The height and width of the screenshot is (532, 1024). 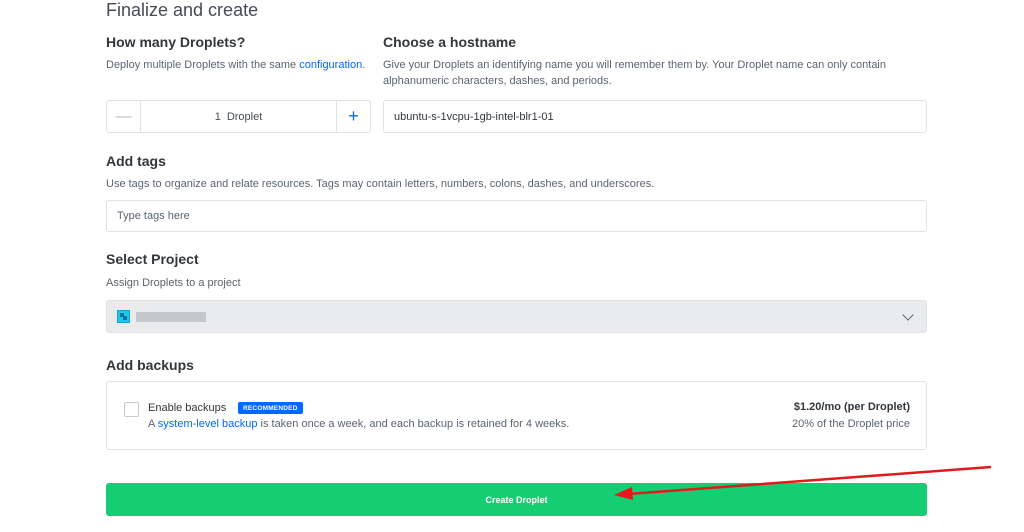 I want to click on backup-price: $1.20/mo (per Droplet), so click(x=851, y=407).